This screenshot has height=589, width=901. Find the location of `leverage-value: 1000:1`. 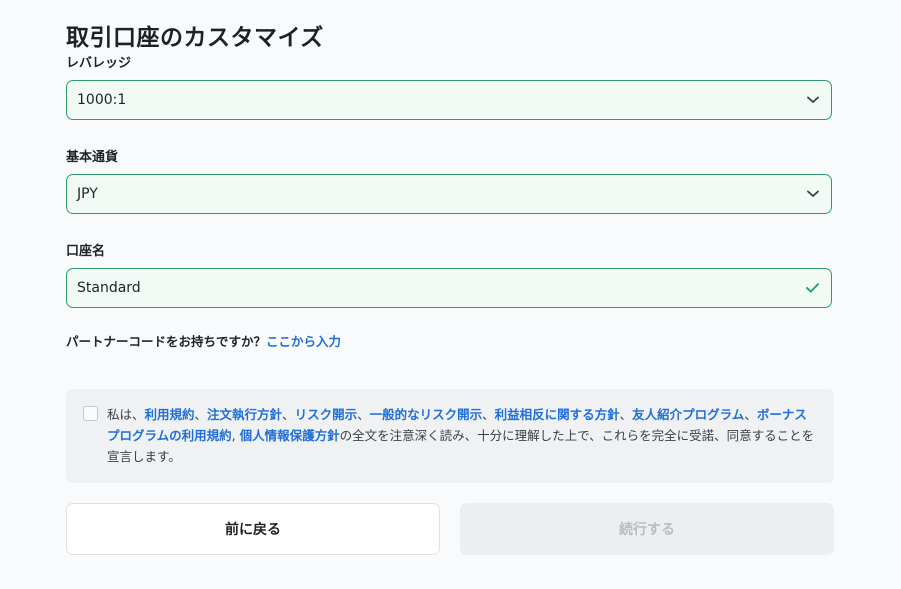

leverage-value: 1000:1 is located at coordinates (102, 100).